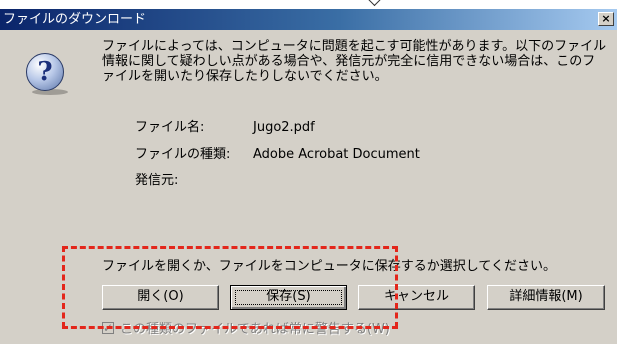 Image resolution: width=617 pixels, height=344 pixels. I want to click on source-label: 発信元:, so click(157, 180).